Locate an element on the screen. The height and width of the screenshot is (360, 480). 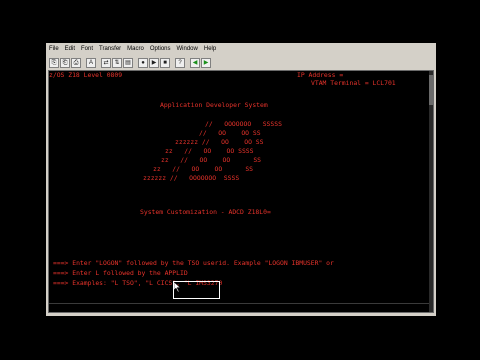
help-icon: ? is located at coordinates (180, 62).